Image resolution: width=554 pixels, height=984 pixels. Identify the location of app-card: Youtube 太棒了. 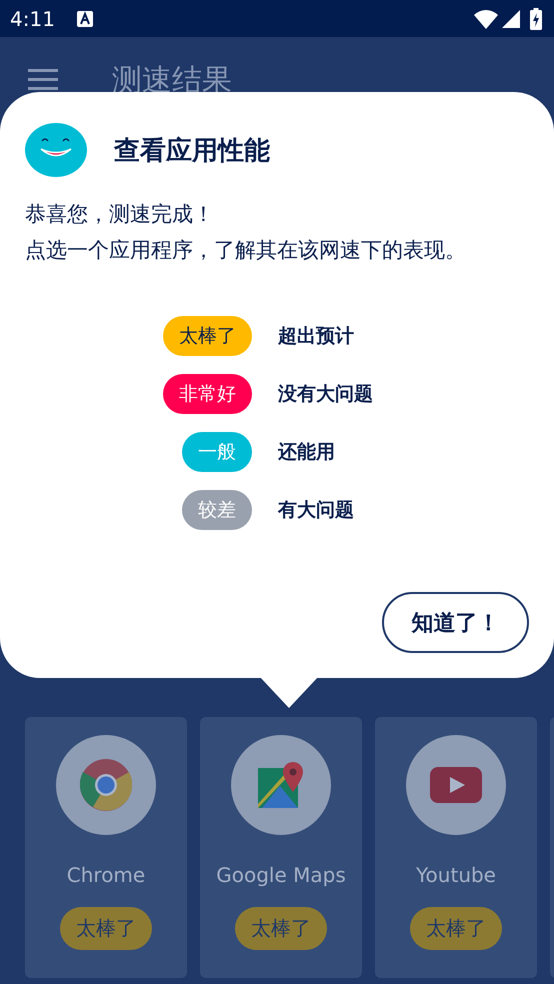
(456, 847).